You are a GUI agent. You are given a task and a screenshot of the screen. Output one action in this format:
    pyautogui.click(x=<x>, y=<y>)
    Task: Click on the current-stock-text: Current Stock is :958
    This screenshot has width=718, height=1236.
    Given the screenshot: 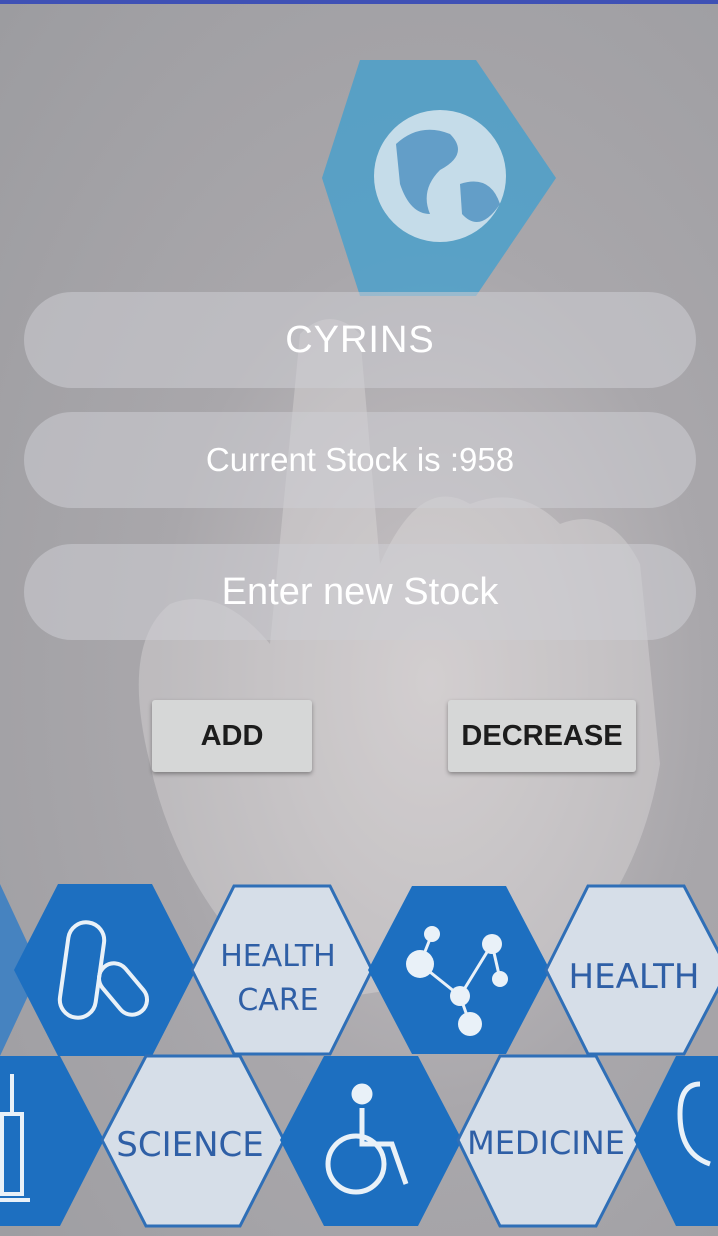 What is the action you would take?
    pyautogui.click(x=360, y=459)
    